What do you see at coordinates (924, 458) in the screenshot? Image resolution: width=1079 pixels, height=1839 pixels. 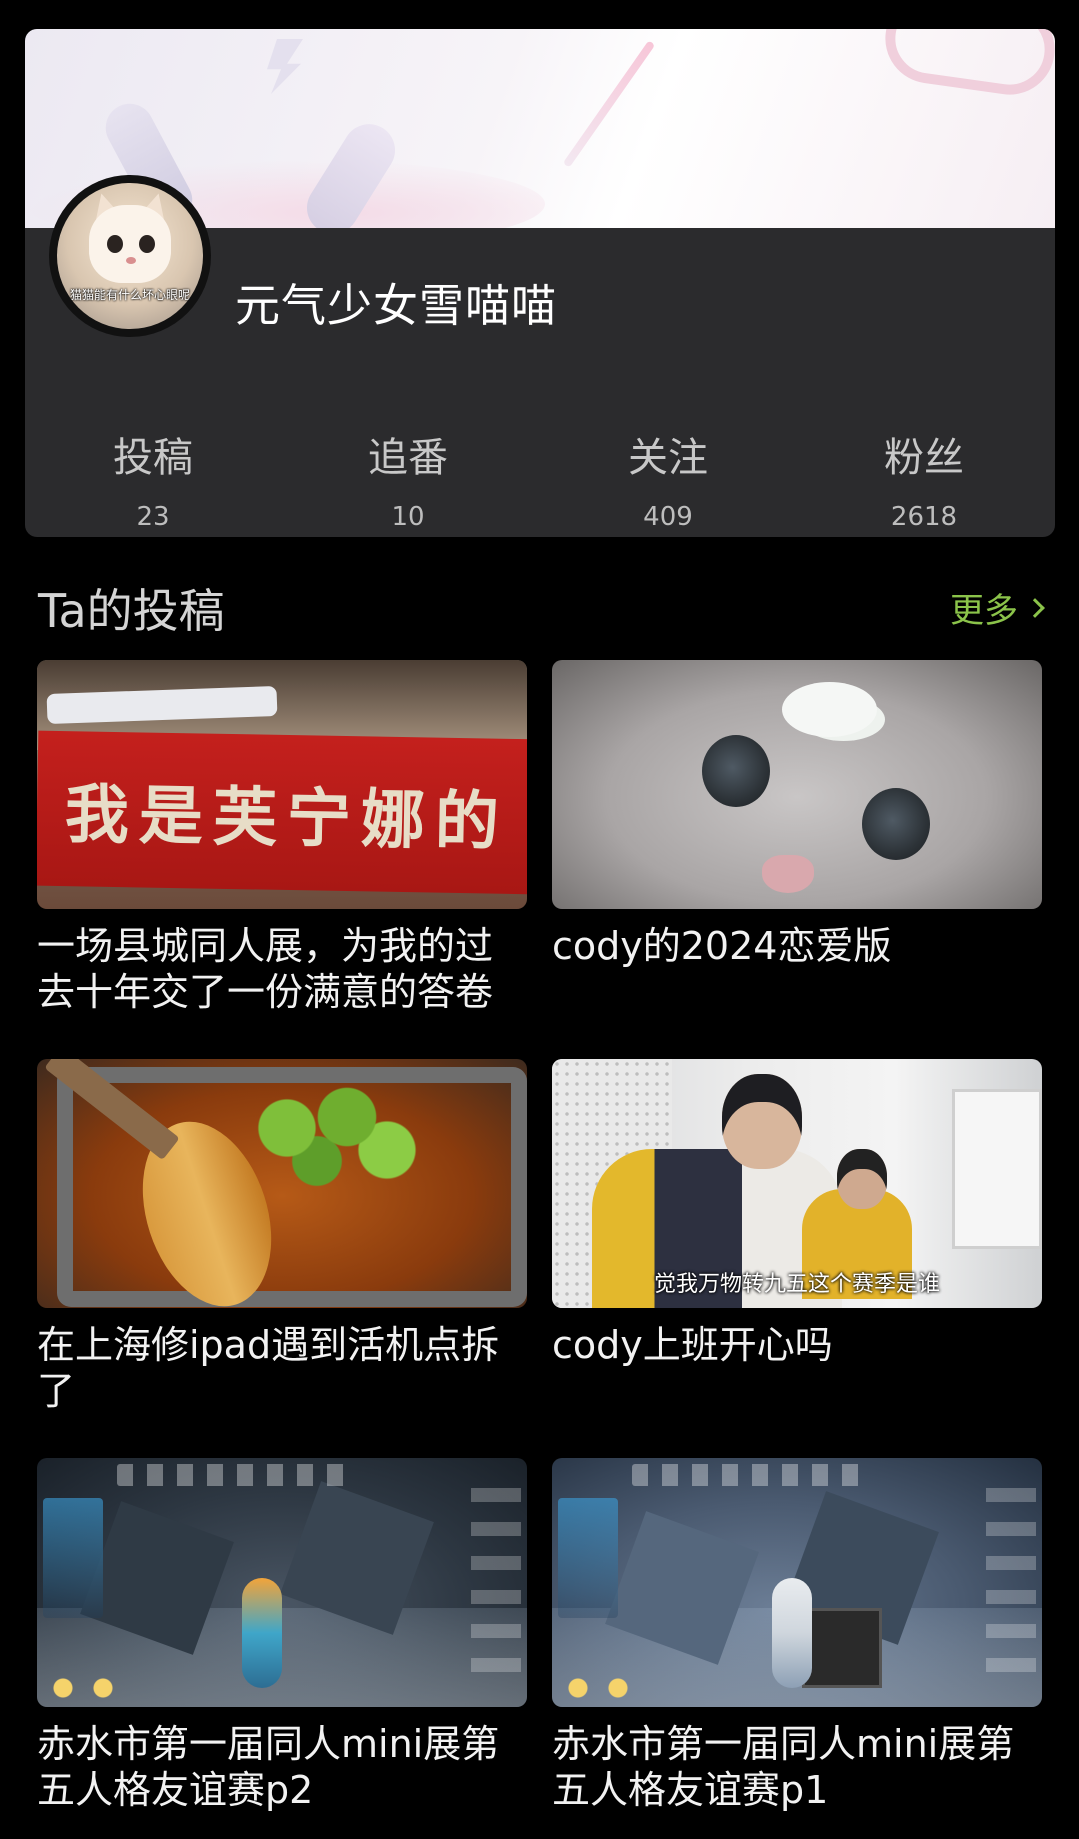 I see `stat-label: 粉丝` at bounding box center [924, 458].